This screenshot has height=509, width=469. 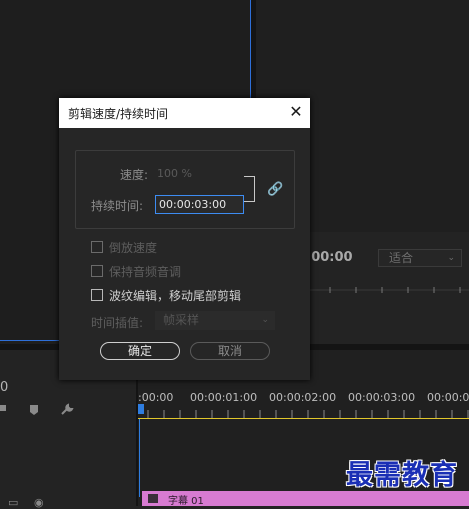 I want to click on dialog-title-bar: 剪辑速度/持续时间 ✕, so click(x=184, y=113).